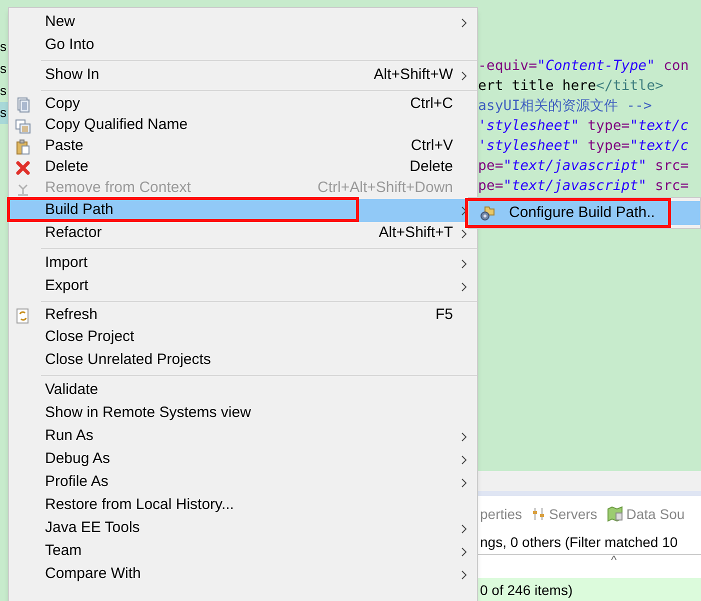  Describe the element at coordinates (243, 22) in the screenshot. I see `menu-item: New` at that location.